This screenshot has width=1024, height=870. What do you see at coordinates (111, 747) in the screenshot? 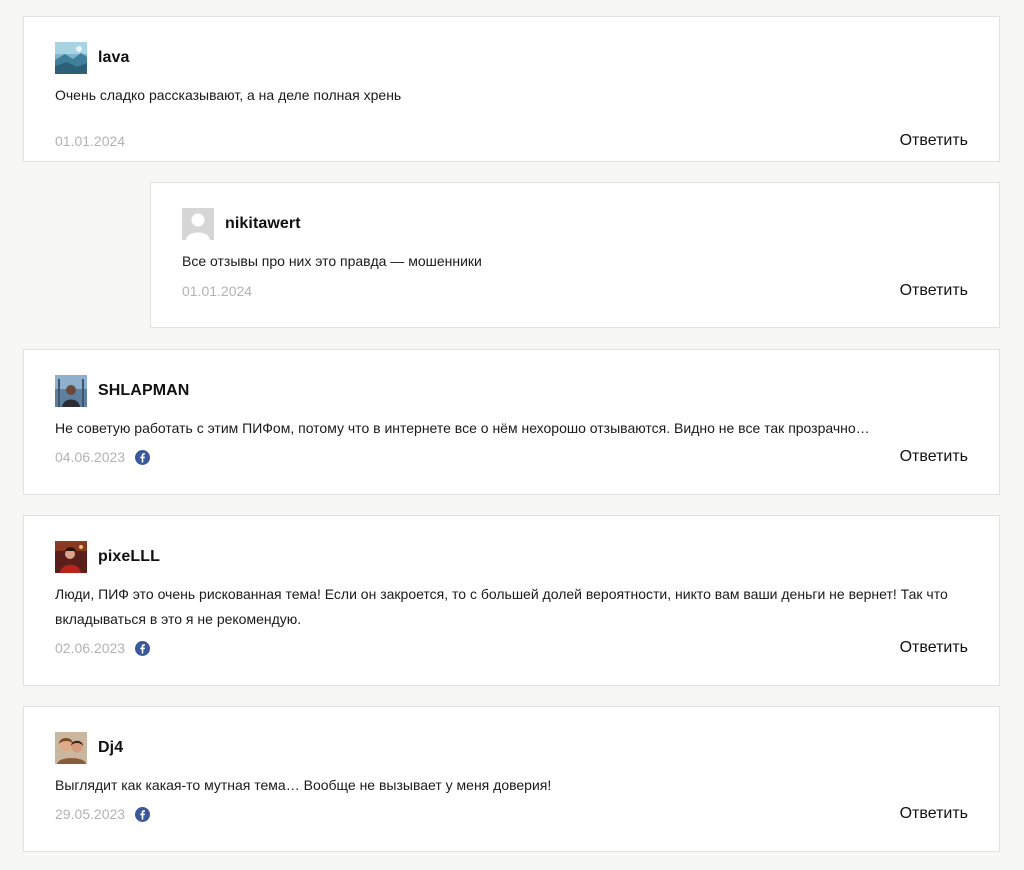
I see `comment-author: Dj4` at bounding box center [111, 747].